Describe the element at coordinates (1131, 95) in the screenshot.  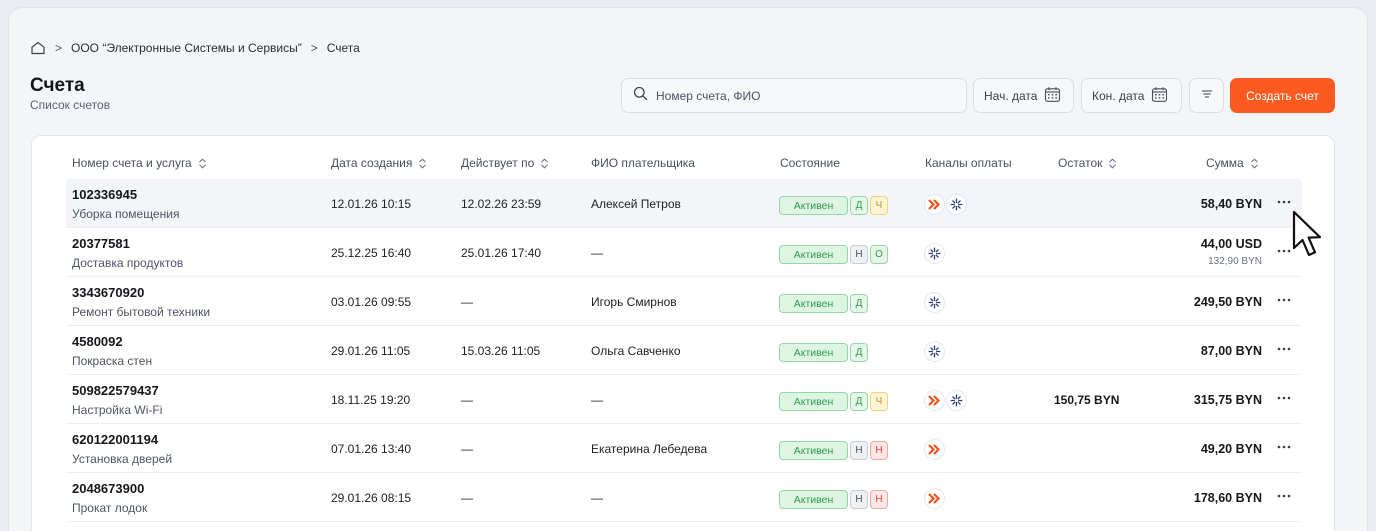
I see `date-end-button: Кон. дата` at that location.